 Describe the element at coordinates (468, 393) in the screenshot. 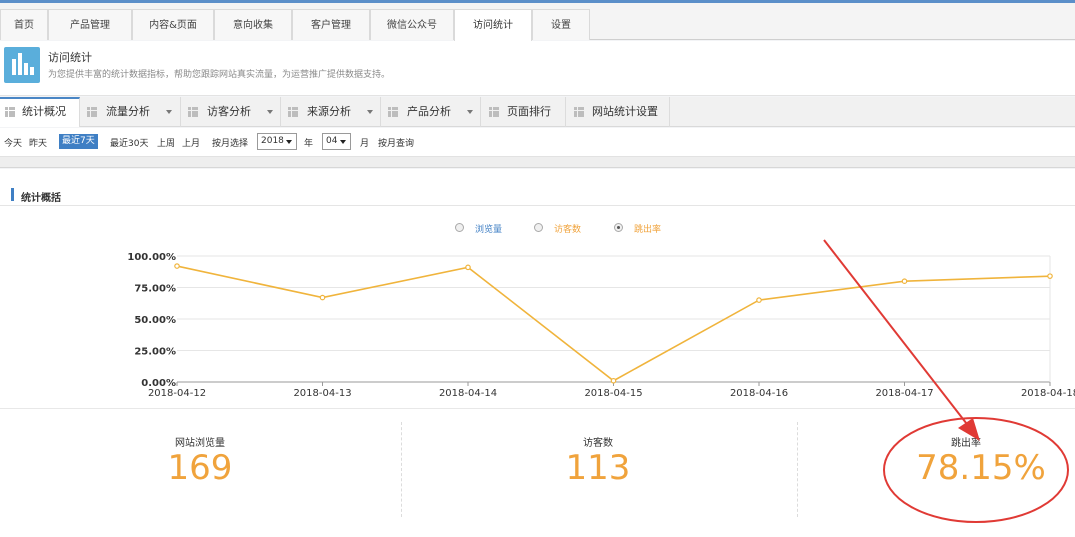

I see `x-tick-label: 2018-04-14` at that location.